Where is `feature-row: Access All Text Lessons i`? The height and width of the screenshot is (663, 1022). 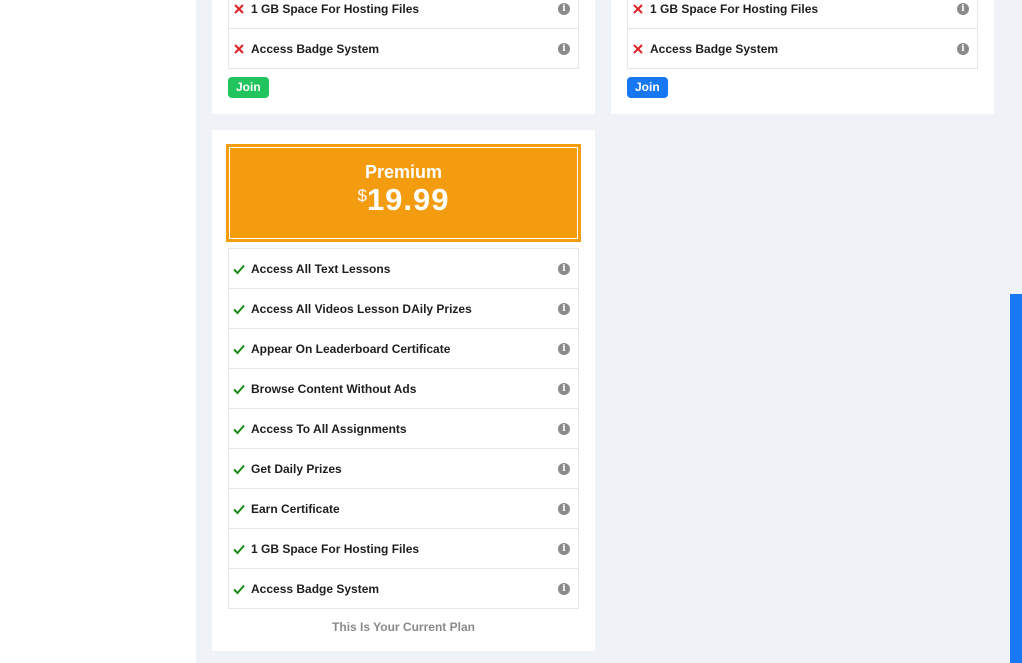 feature-row: Access All Text Lessons i is located at coordinates (403, 268).